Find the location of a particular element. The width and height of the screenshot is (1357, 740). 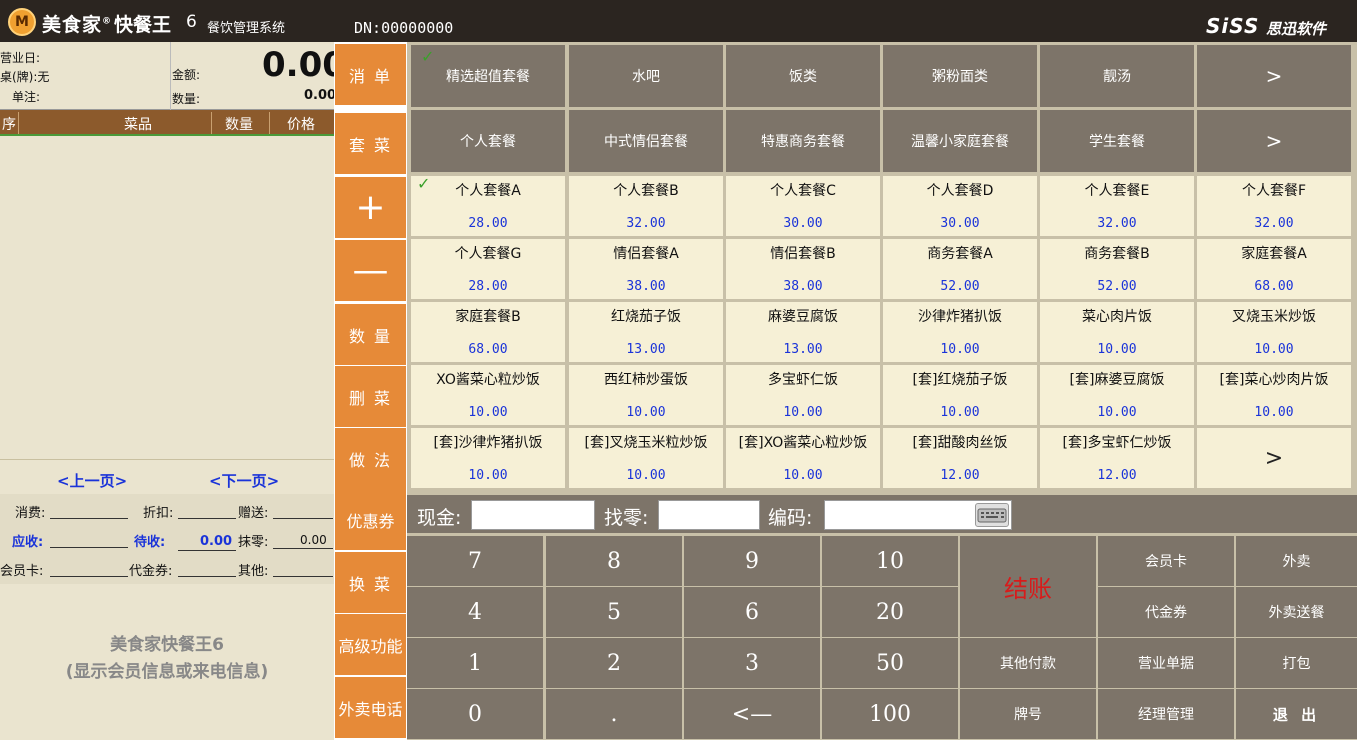

dish-tile: 情侣套餐B 38.00 is located at coordinates (803, 269).